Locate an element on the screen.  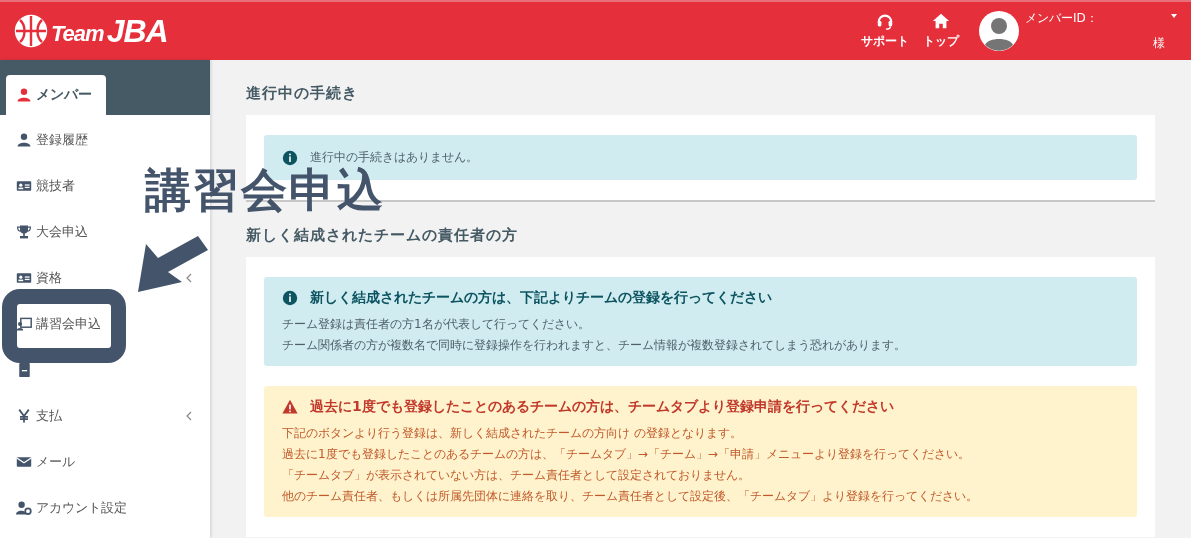
yen-icon is located at coordinates (24, 416).